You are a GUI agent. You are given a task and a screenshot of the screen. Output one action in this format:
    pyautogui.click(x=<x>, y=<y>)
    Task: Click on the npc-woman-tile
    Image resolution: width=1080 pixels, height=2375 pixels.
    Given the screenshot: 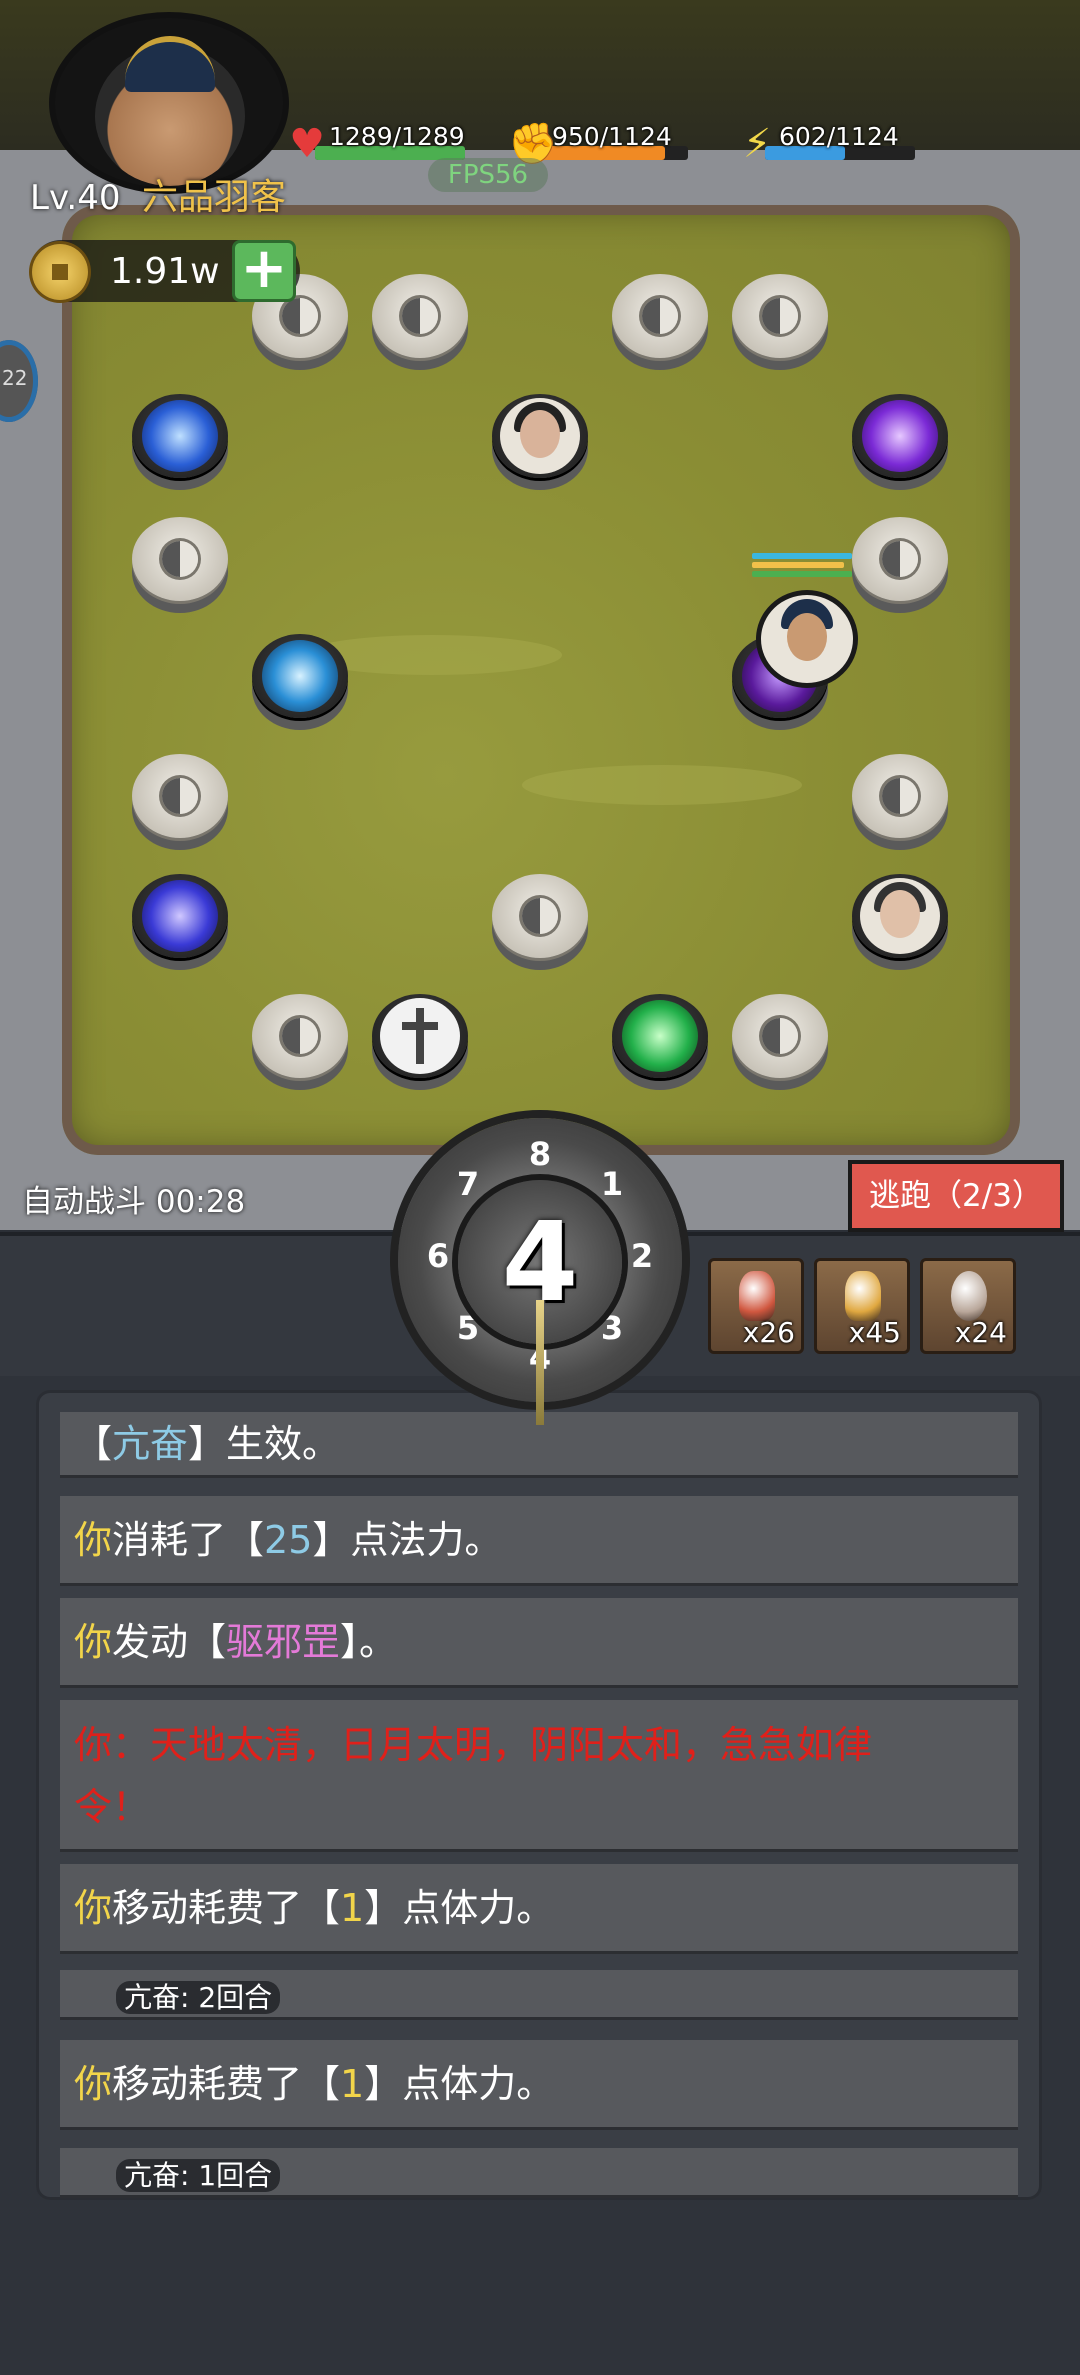 What is the action you would take?
    pyautogui.click(x=540, y=442)
    